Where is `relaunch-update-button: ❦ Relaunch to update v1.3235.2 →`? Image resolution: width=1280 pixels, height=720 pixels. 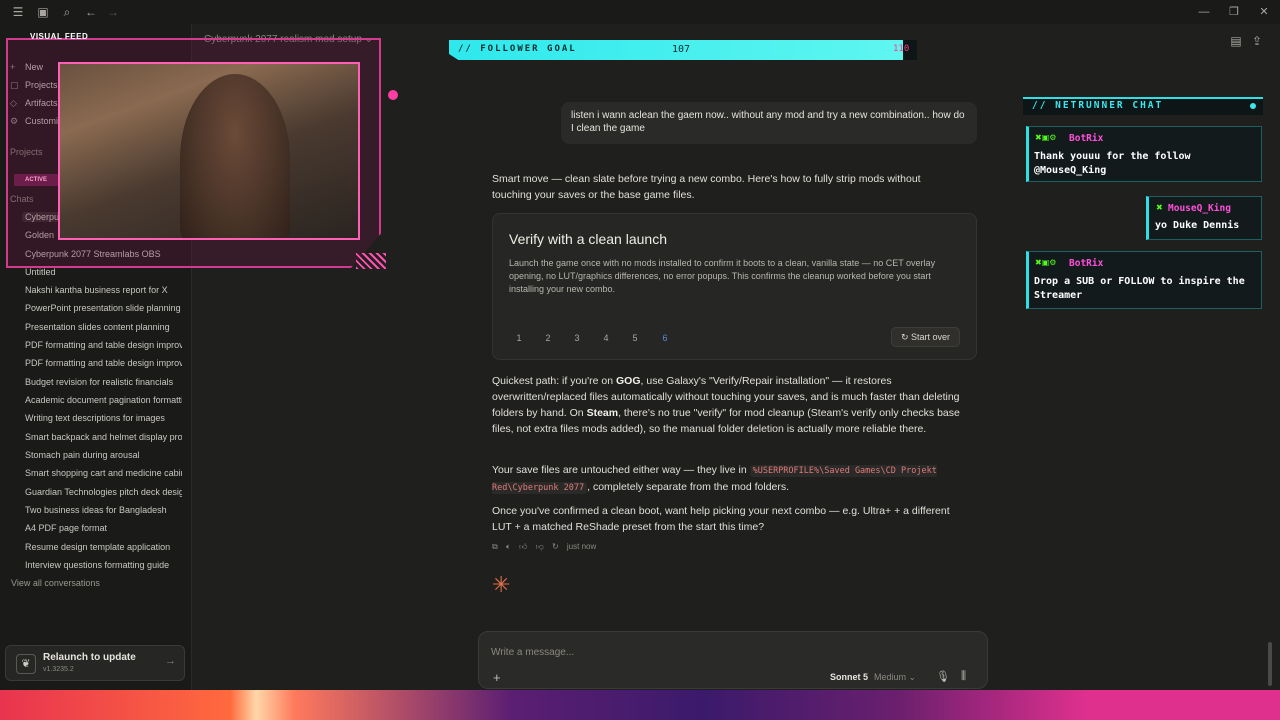 relaunch-update-button: ❦ Relaunch to update v1.3235.2 → is located at coordinates (95, 663).